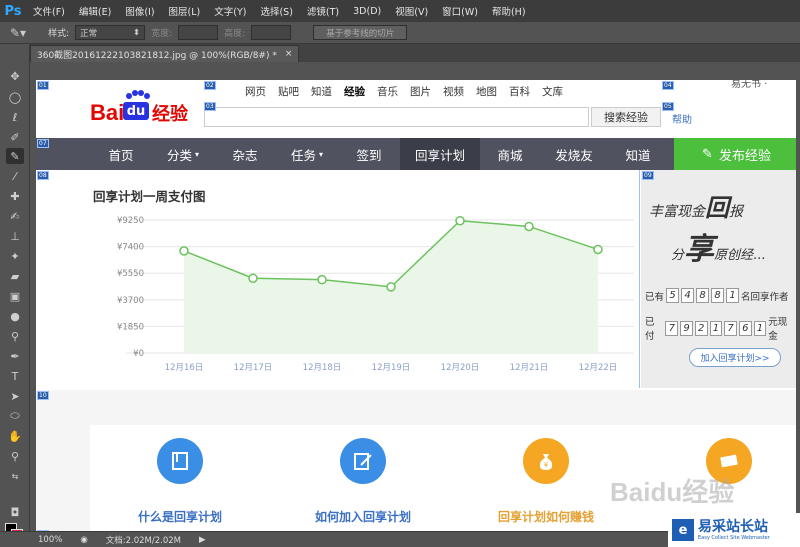 Image resolution: width=800 pixels, height=547 pixels. What do you see at coordinates (696, 207) in the screenshot?
I see `ad-slogan-1: 丰富现金回报` at bounding box center [696, 207].